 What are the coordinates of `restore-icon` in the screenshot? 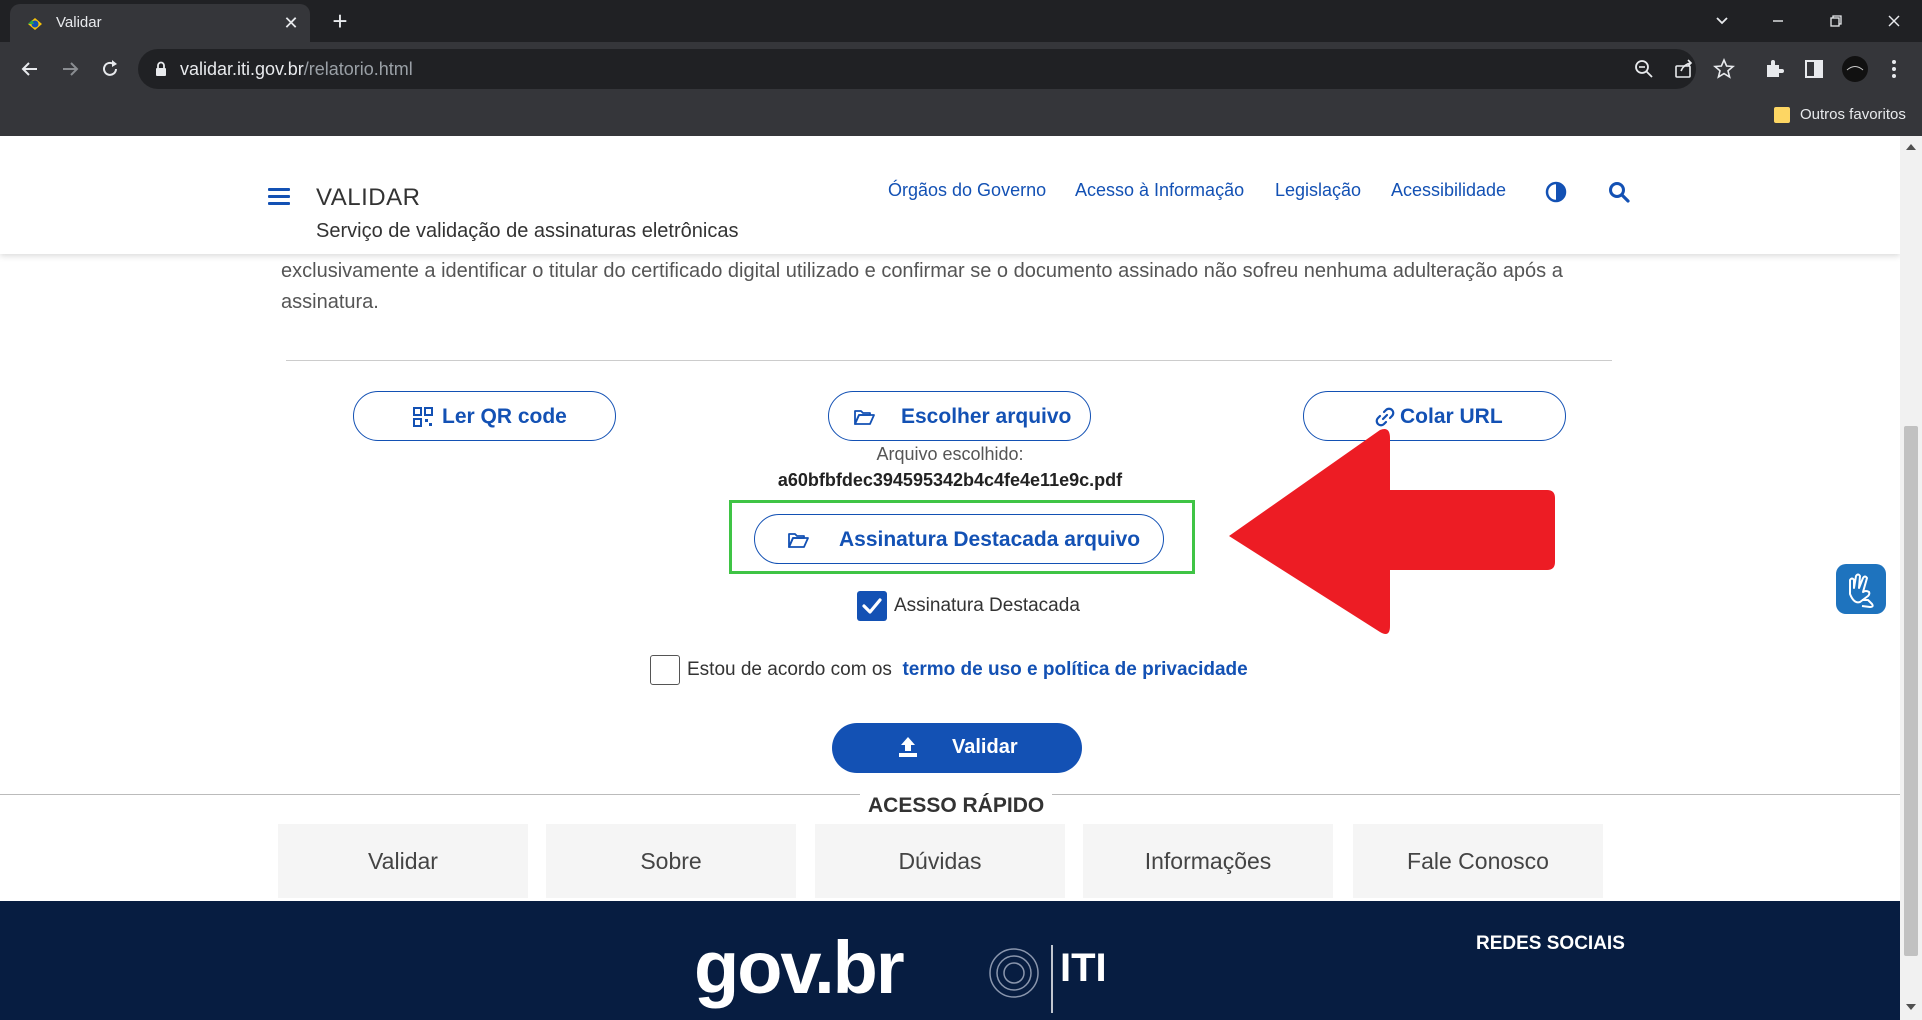 It's located at (1836, 21).